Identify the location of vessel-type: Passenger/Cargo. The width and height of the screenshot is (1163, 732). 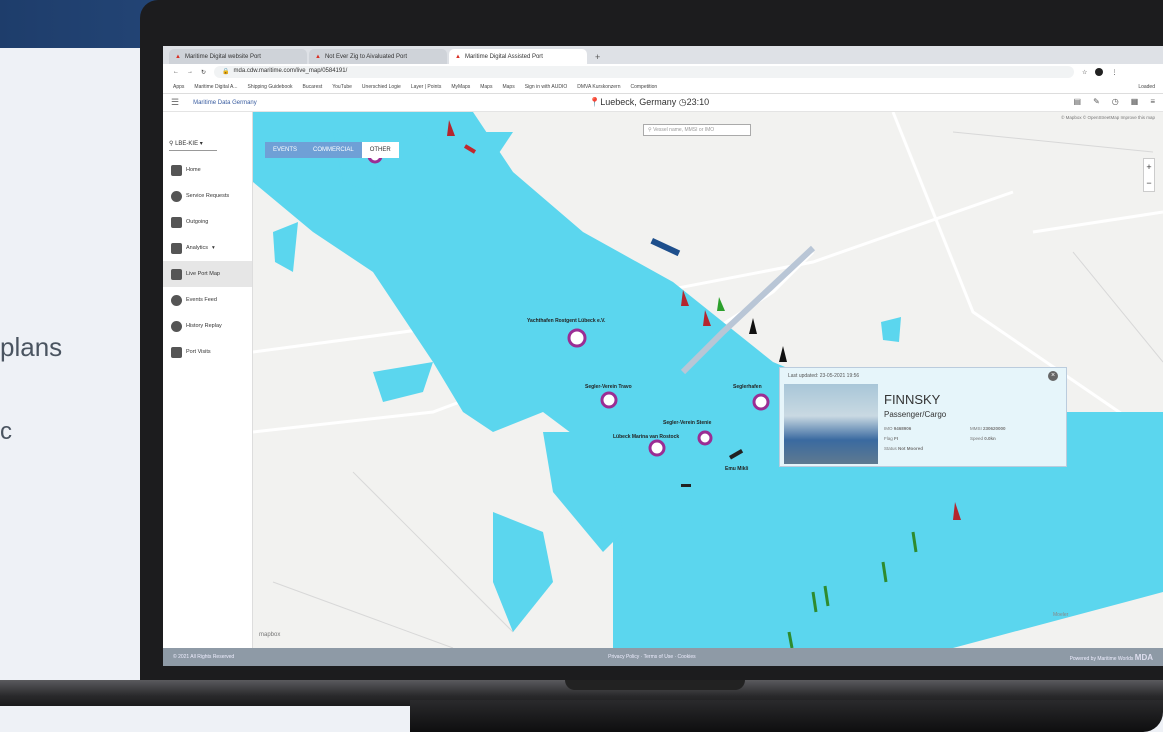
(915, 414).